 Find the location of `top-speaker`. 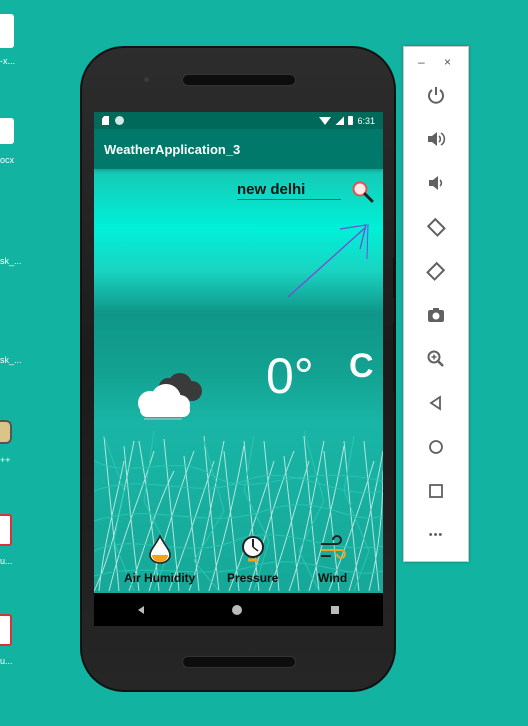

top-speaker is located at coordinates (239, 80).